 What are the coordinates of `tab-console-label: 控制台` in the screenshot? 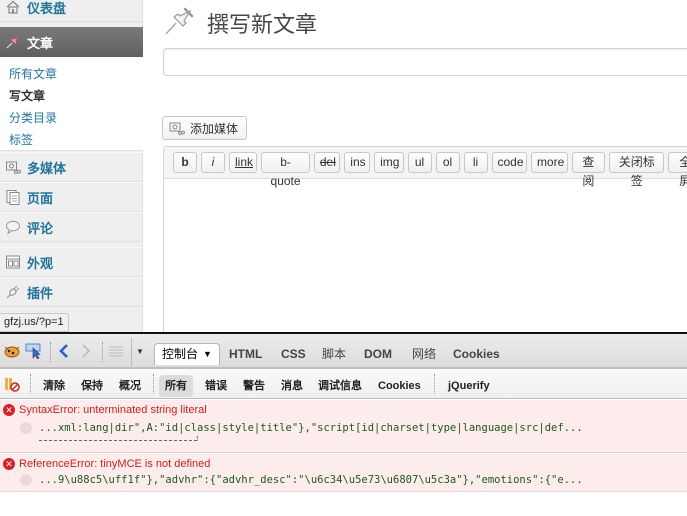 It's located at (180, 354).